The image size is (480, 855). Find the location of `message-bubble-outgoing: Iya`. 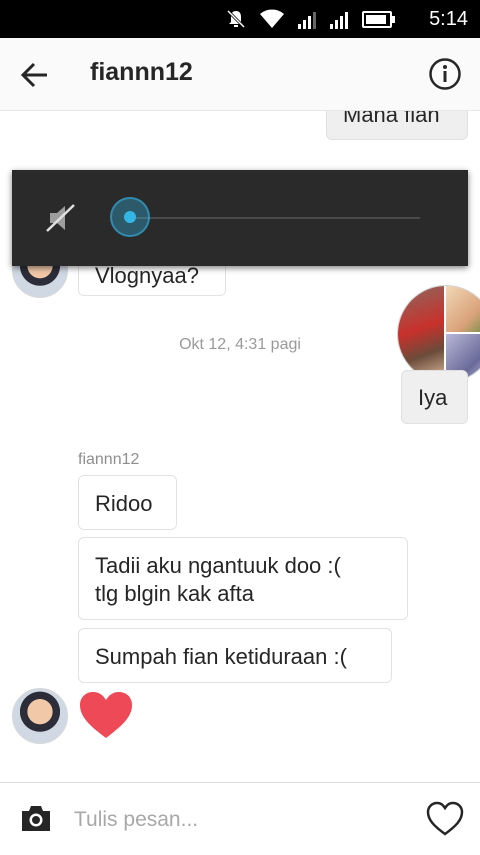

message-bubble-outgoing: Iya is located at coordinates (434, 397).